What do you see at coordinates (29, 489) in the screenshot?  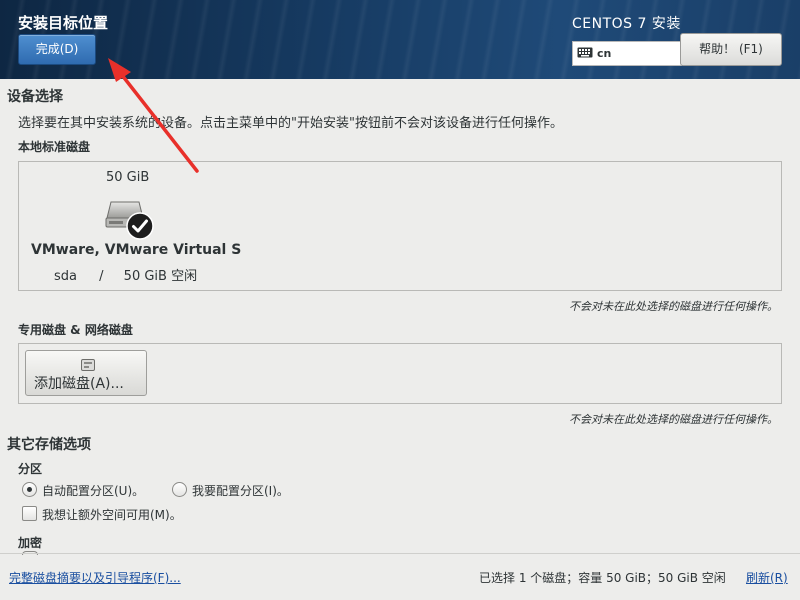 I see `auto-partition-radio` at bounding box center [29, 489].